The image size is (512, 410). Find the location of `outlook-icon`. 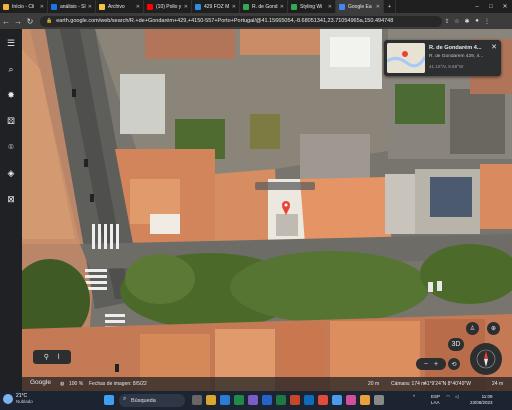

outlook-icon is located at coordinates (309, 400).